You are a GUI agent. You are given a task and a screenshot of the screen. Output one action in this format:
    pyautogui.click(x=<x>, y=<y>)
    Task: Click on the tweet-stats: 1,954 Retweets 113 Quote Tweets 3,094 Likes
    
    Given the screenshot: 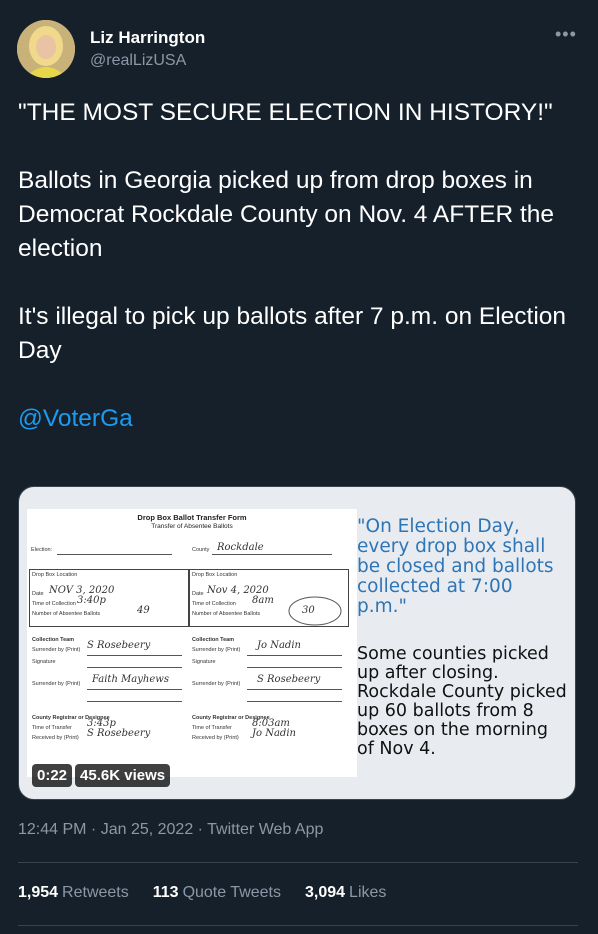 What is the action you would take?
    pyautogui.click(x=202, y=893)
    